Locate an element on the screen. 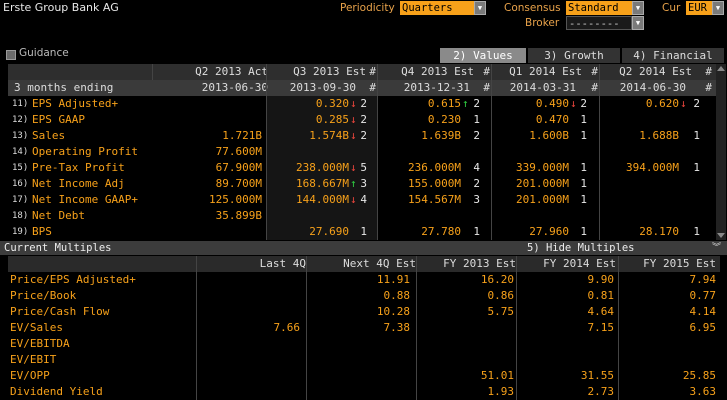  q2-count: 1 is located at coordinates (696, 231).